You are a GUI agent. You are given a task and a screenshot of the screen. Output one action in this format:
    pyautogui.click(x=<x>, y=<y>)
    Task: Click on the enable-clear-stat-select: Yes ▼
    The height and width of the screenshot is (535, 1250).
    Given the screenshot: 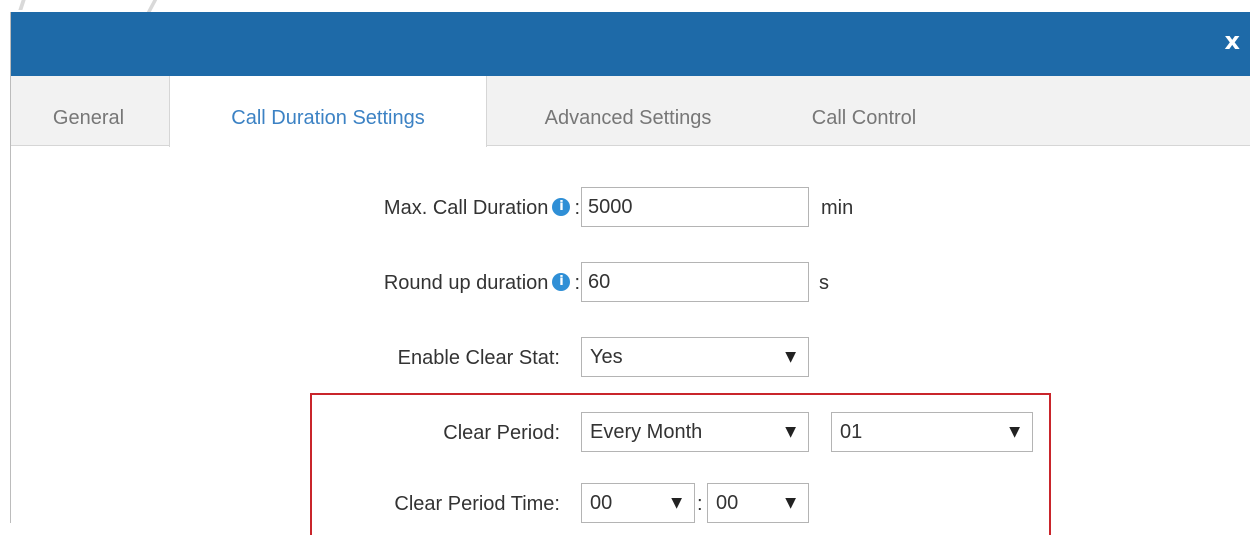 What is the action you would take?
    pyautogui.click(x=695, y=357)
    